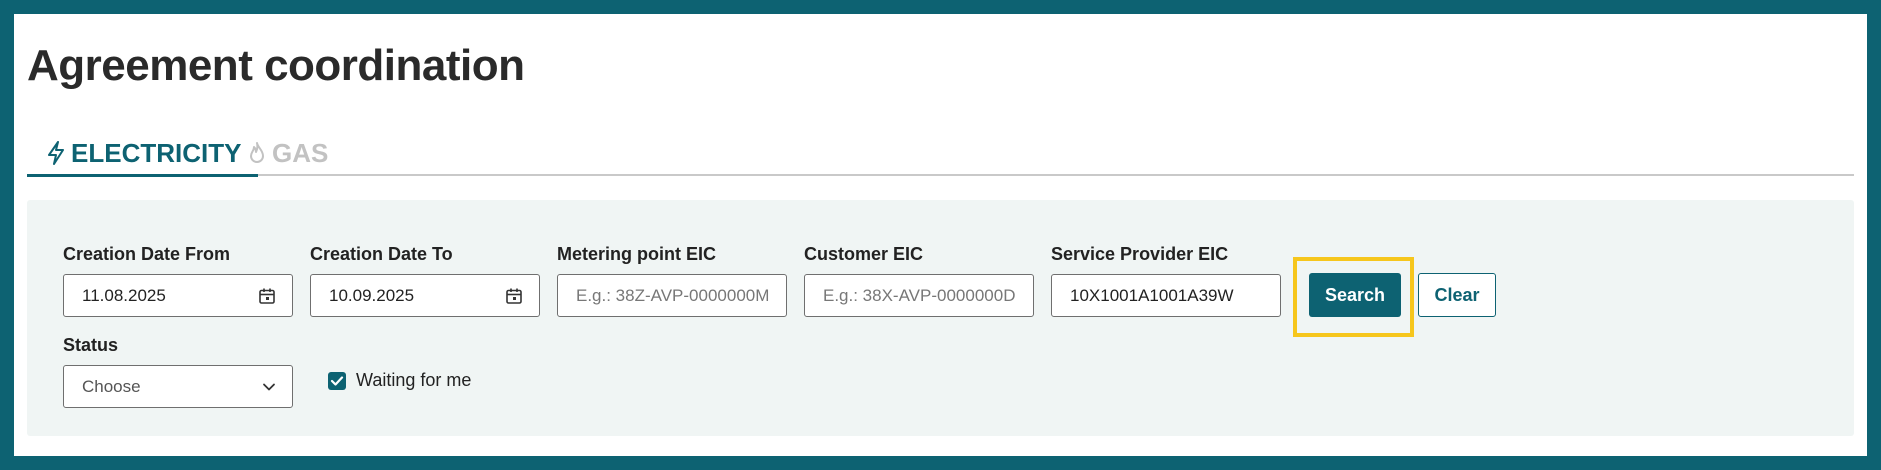  What do you see at coordinates (372, 295) in the screenshot?
I see `creation-date-to-value: 10.09.2025` at bounding box center [372, 295].